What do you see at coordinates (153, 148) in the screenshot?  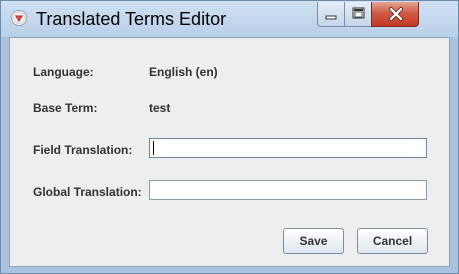 I see `text-caret` at bounding box center [153, 148].